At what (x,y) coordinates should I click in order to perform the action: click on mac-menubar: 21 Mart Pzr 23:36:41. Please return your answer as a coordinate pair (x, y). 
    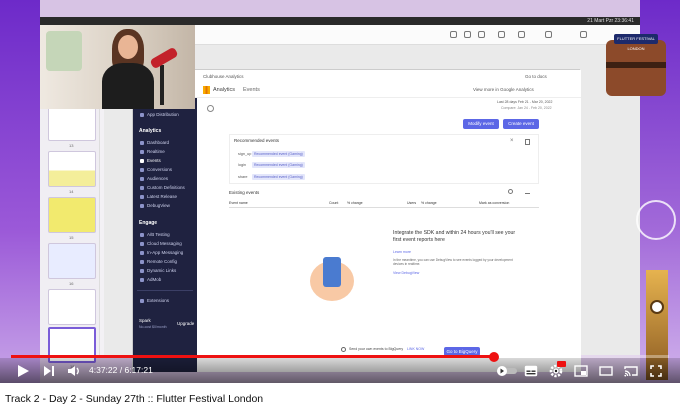
    Looking at the image, I should click on (340, 21).